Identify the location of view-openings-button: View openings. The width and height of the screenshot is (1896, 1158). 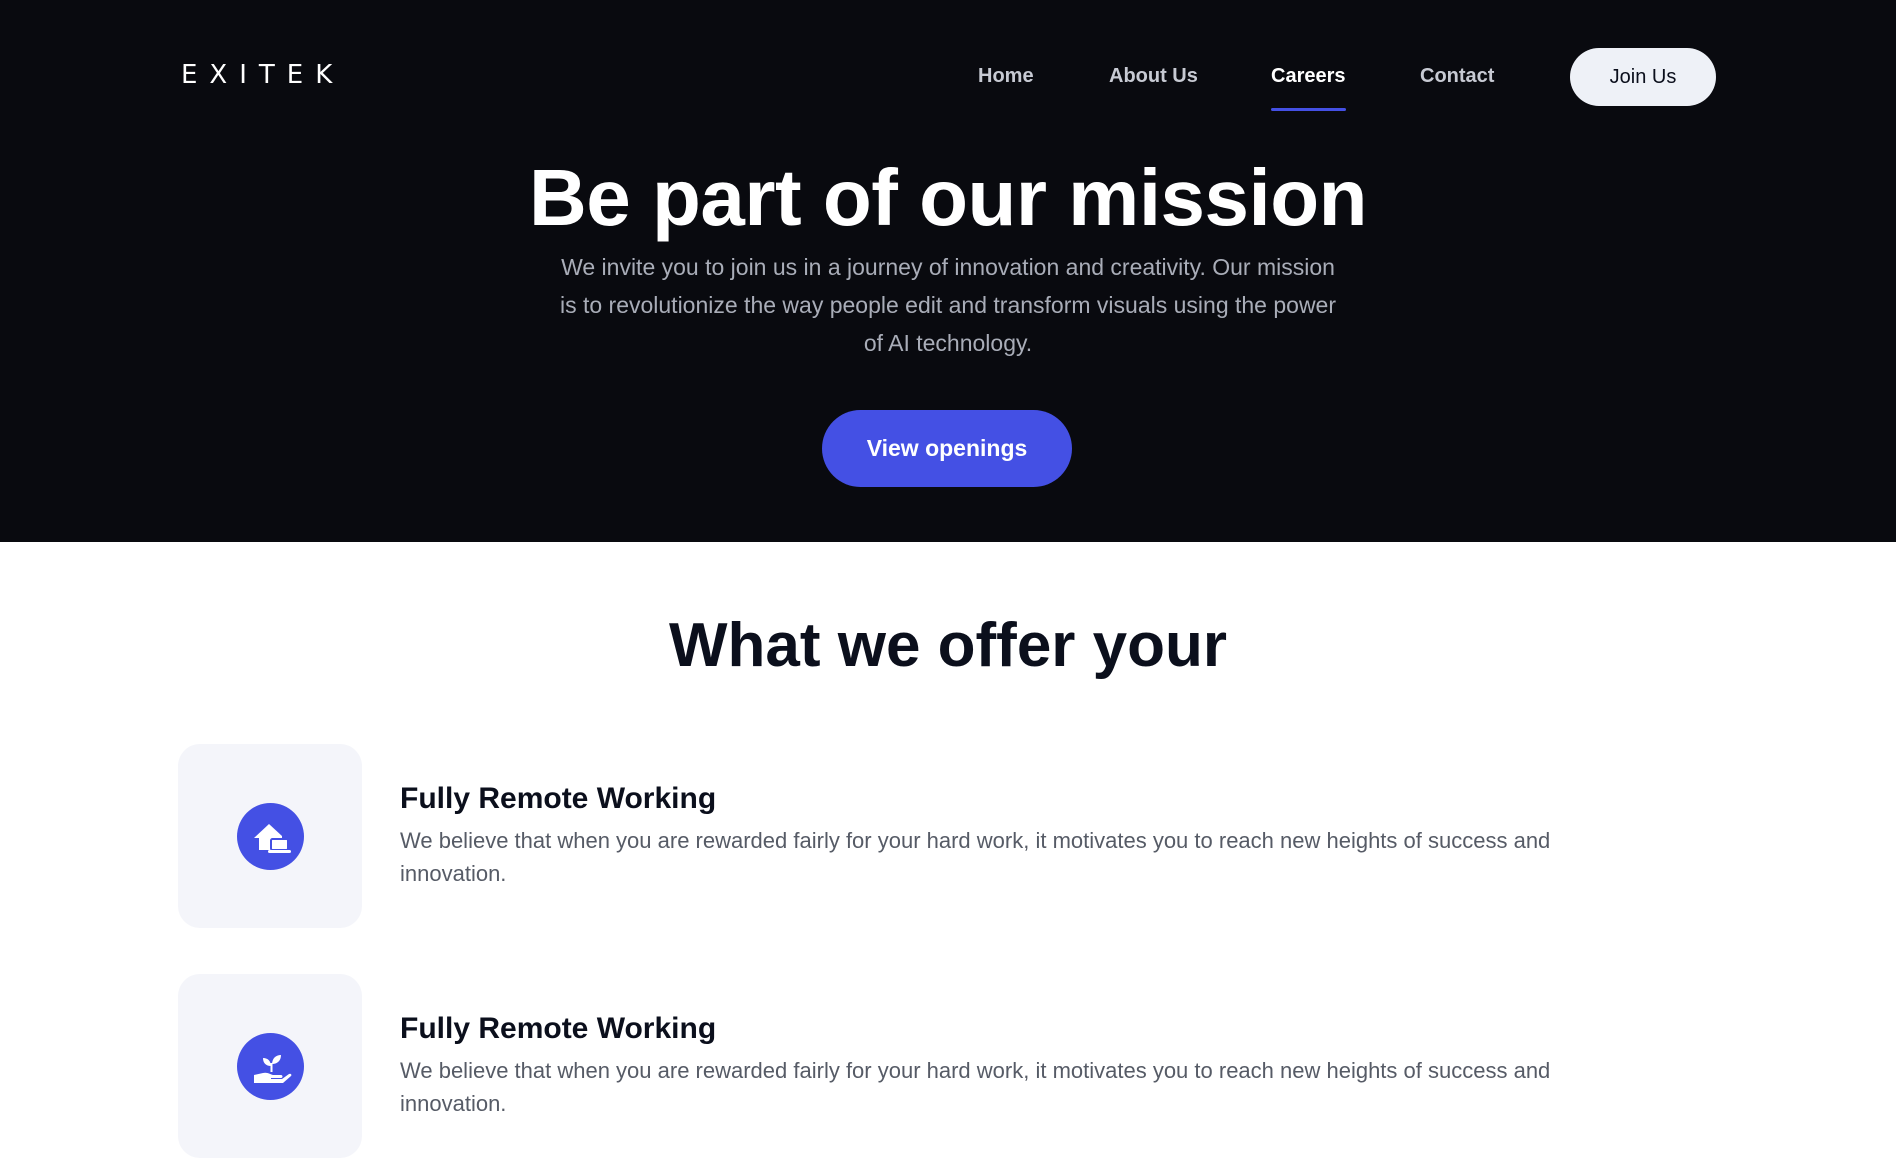
(947, 448).